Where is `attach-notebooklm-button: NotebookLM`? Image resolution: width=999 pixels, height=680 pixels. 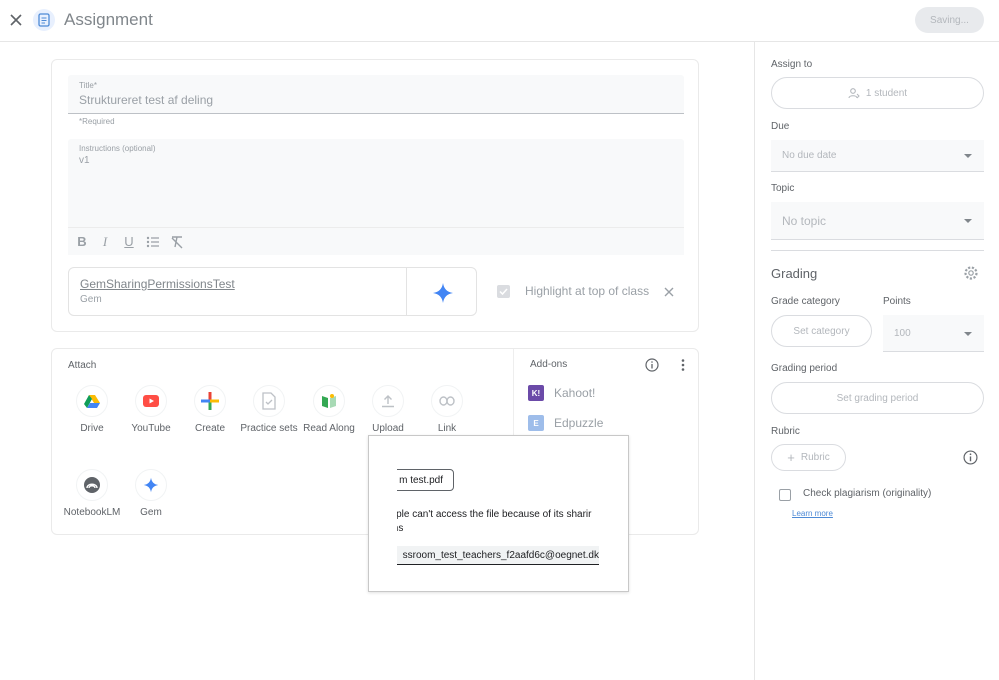 attach-notebooklm-button: NotebookLM is located at coordinates (92, 494).